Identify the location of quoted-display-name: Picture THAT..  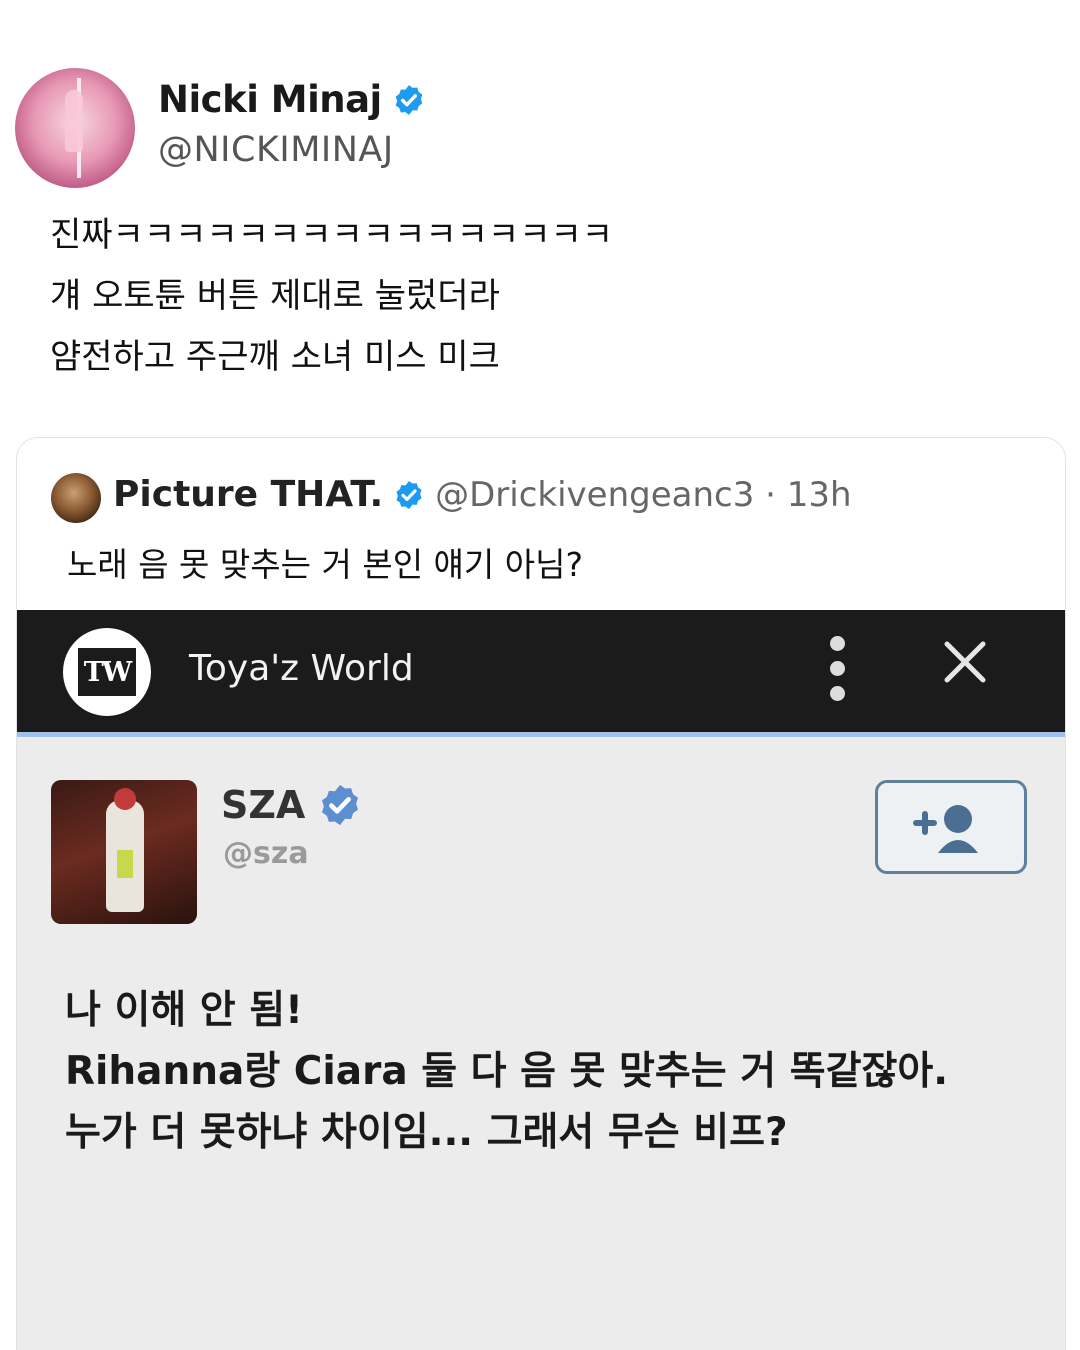
(248, 494).